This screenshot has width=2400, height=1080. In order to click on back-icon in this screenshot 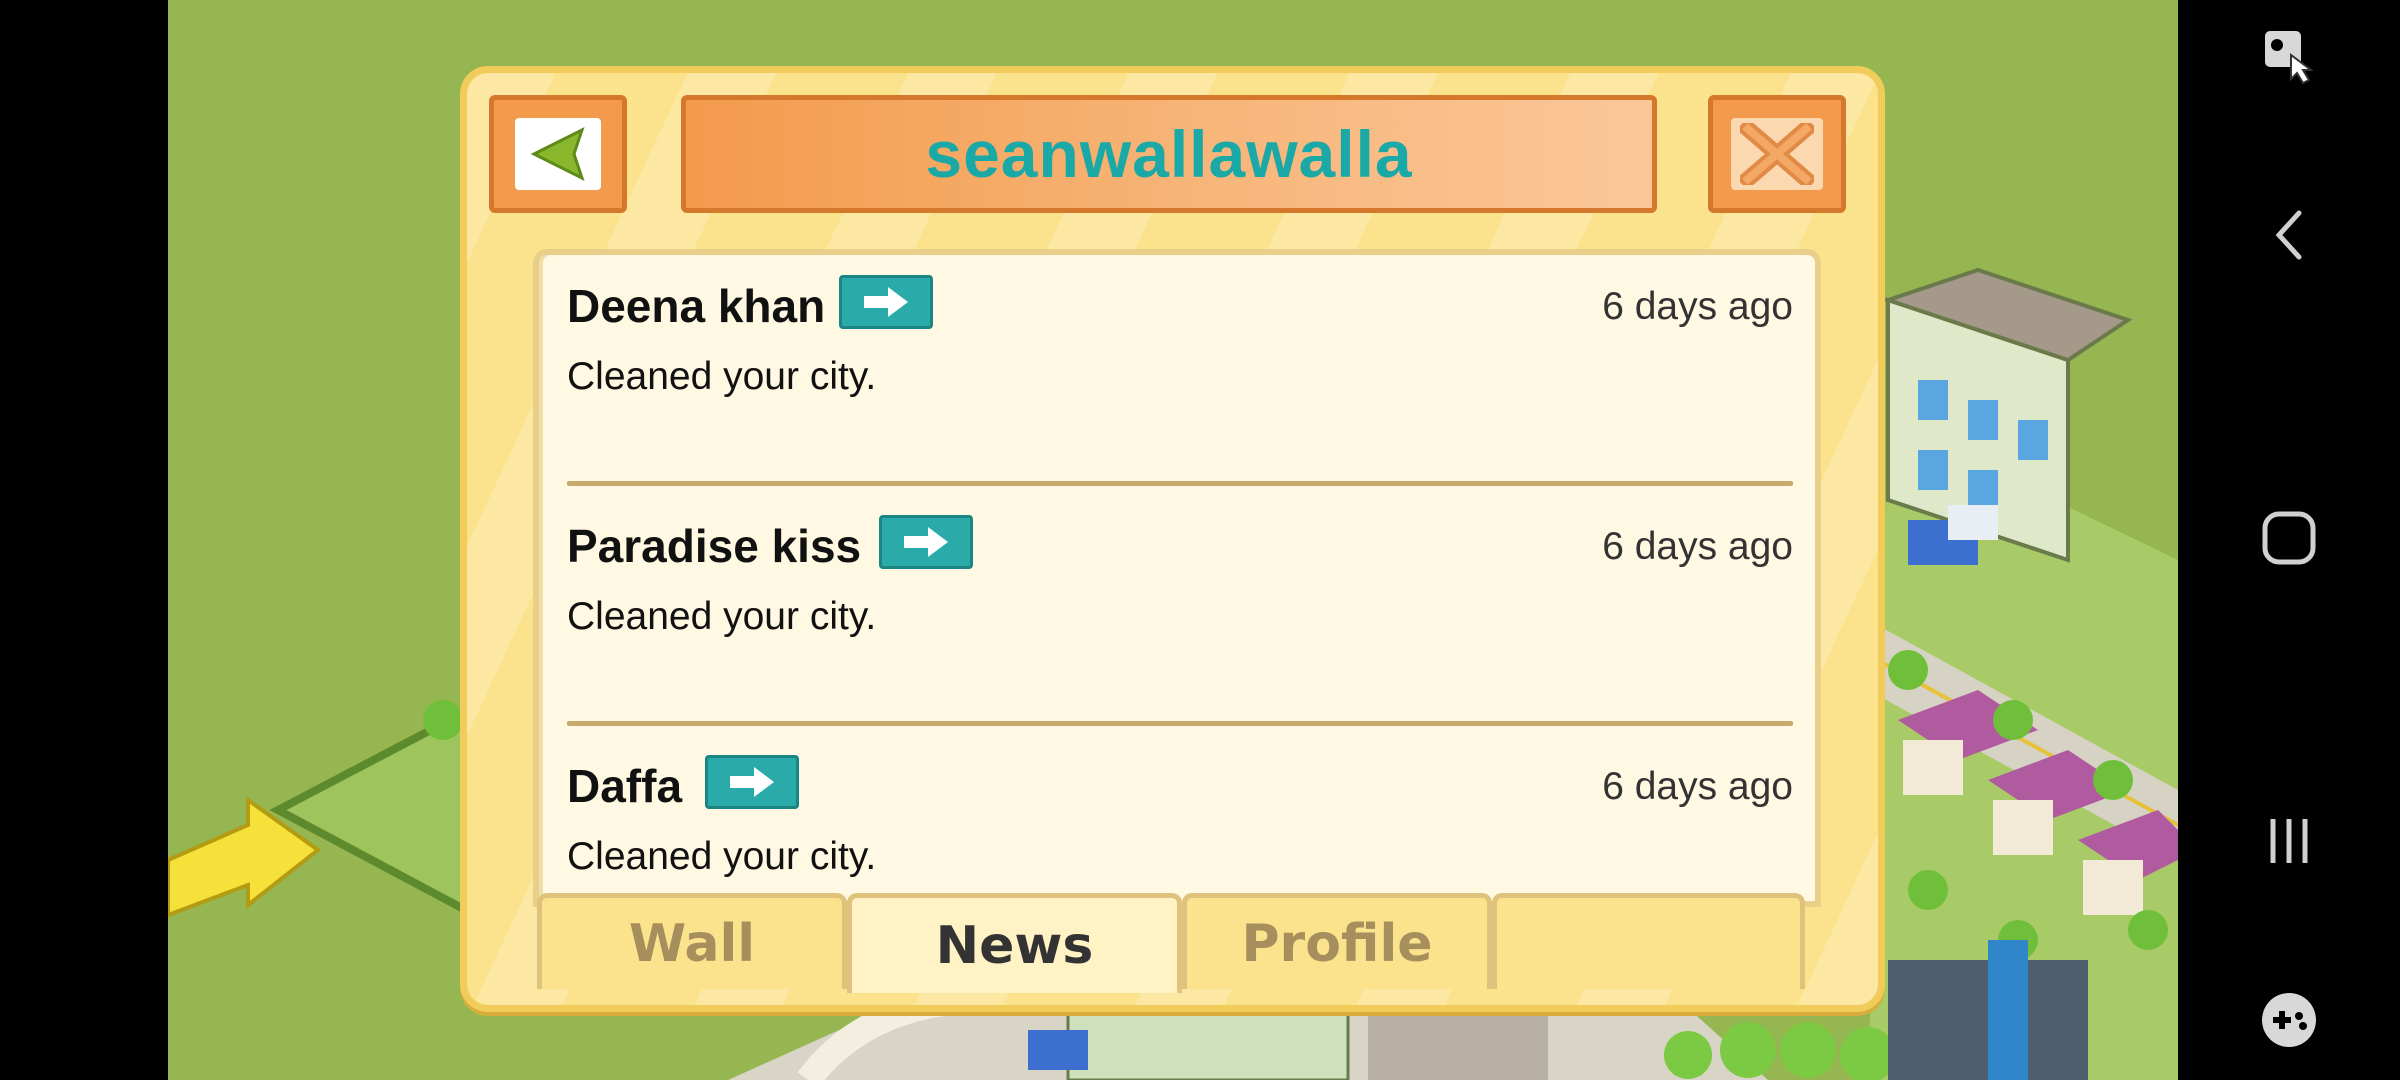, I will do `click(2288, 235)`.